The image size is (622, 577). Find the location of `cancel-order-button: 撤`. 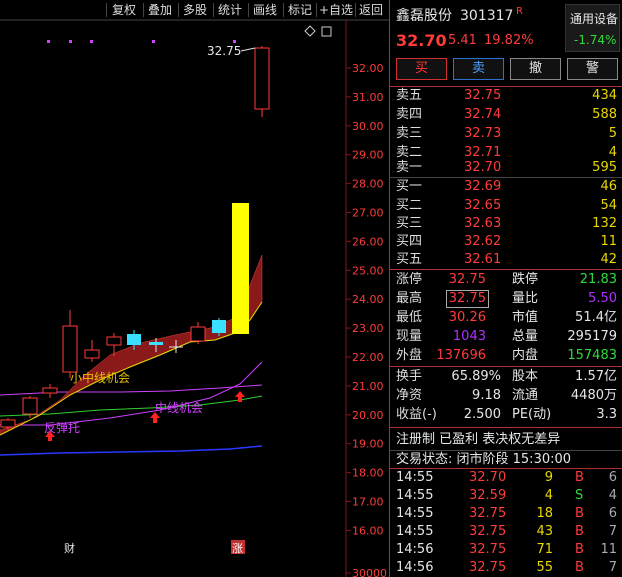

cancel-order-button: 撤 is located at coordinates (535, 69).